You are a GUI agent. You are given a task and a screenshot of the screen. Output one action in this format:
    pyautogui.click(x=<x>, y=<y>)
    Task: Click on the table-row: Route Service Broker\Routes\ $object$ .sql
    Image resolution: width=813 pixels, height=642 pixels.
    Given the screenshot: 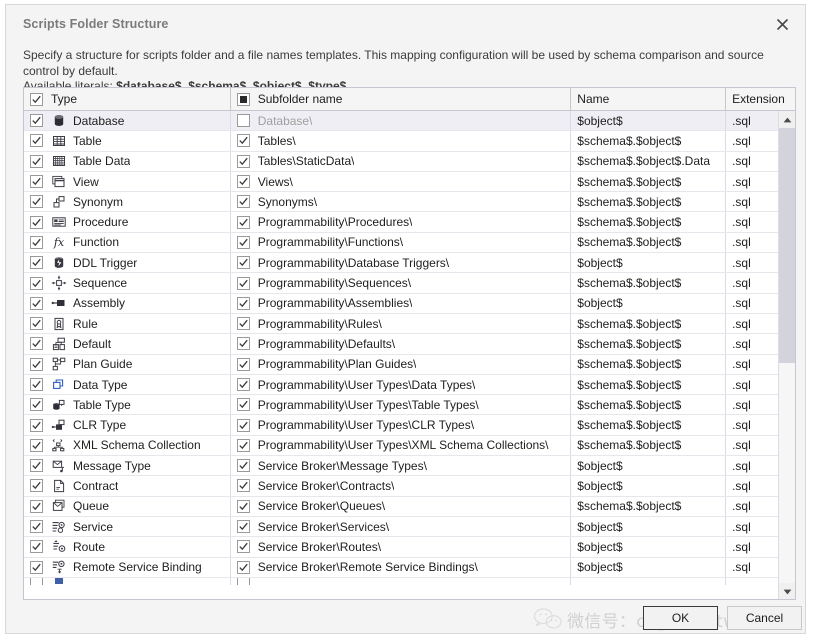 What is the action you would take?
    pyautogui.click(x=409, y=547)
    